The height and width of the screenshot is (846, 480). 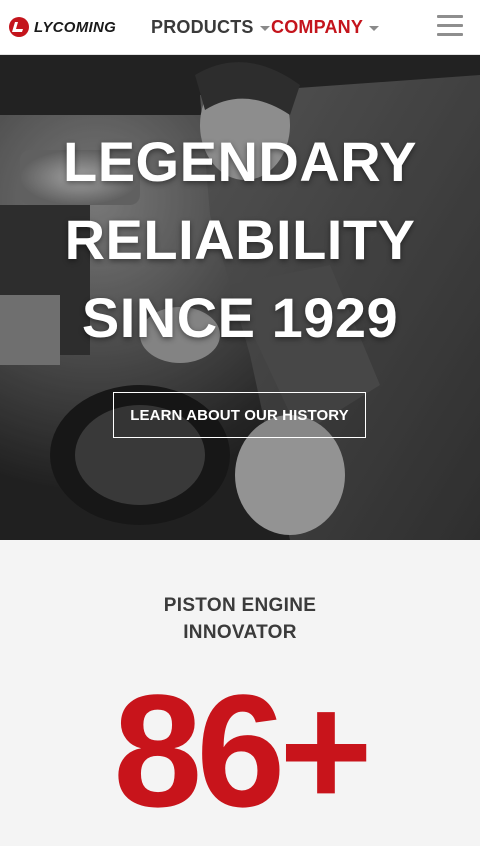 I want to click on hero-title-line: LEGENDARY, so click(x=239, y=161).